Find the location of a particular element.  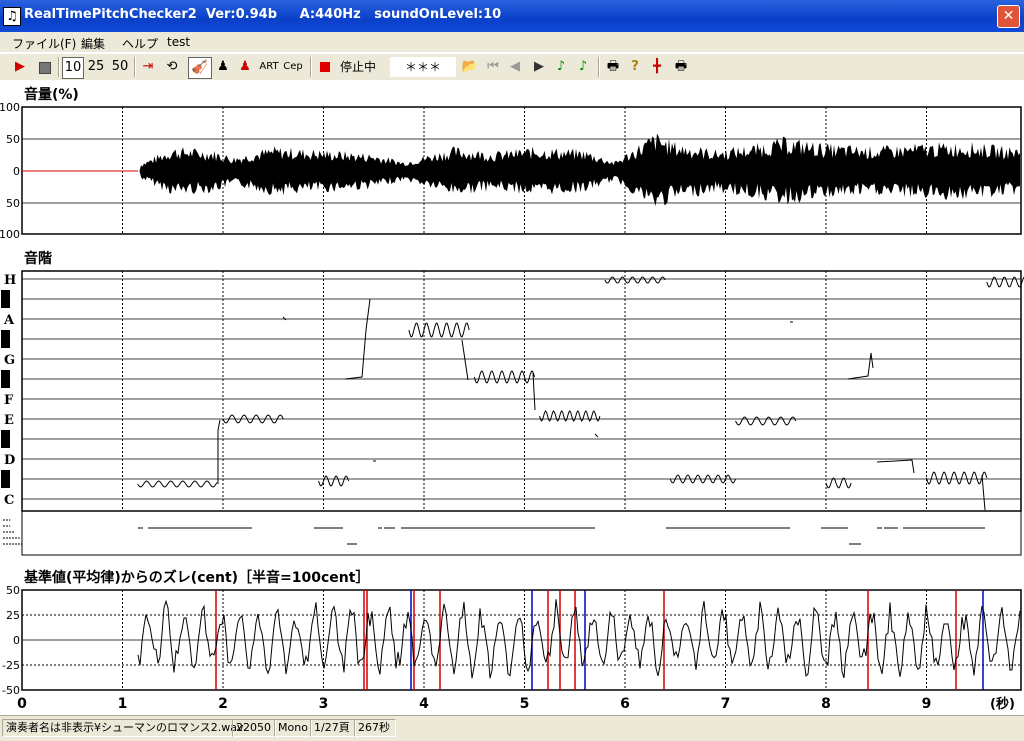

note-label: H is located at coordinates (10, 280).